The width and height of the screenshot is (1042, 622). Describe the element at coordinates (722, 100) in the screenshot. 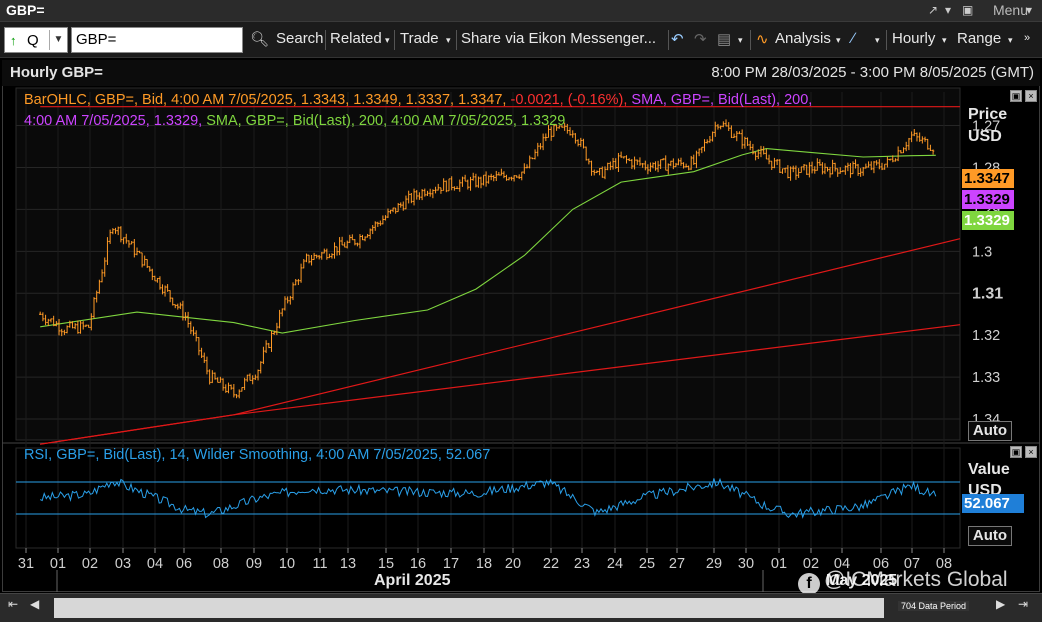

I see `legend-sma-1: SMA, GBP=, Bid(Last), 200,` at that location.